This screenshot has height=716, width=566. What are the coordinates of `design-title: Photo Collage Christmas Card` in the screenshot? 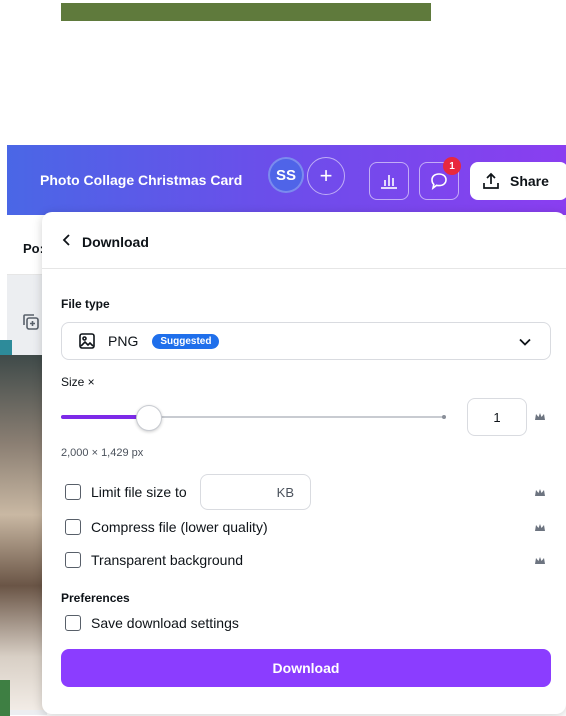 It's located at (141, 180).